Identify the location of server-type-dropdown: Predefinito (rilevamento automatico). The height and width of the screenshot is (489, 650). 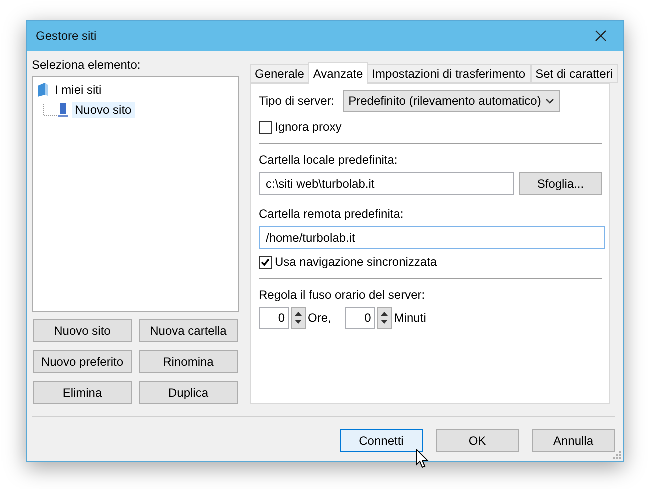
(451, 101).